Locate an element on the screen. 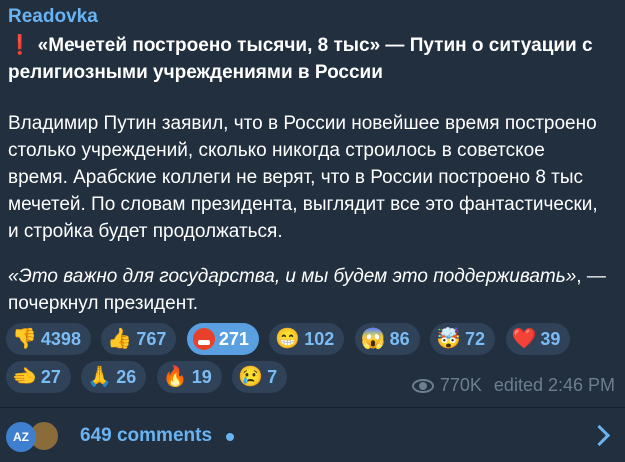  exclamation-icon: ❗ is located at coordinates (20, 45).